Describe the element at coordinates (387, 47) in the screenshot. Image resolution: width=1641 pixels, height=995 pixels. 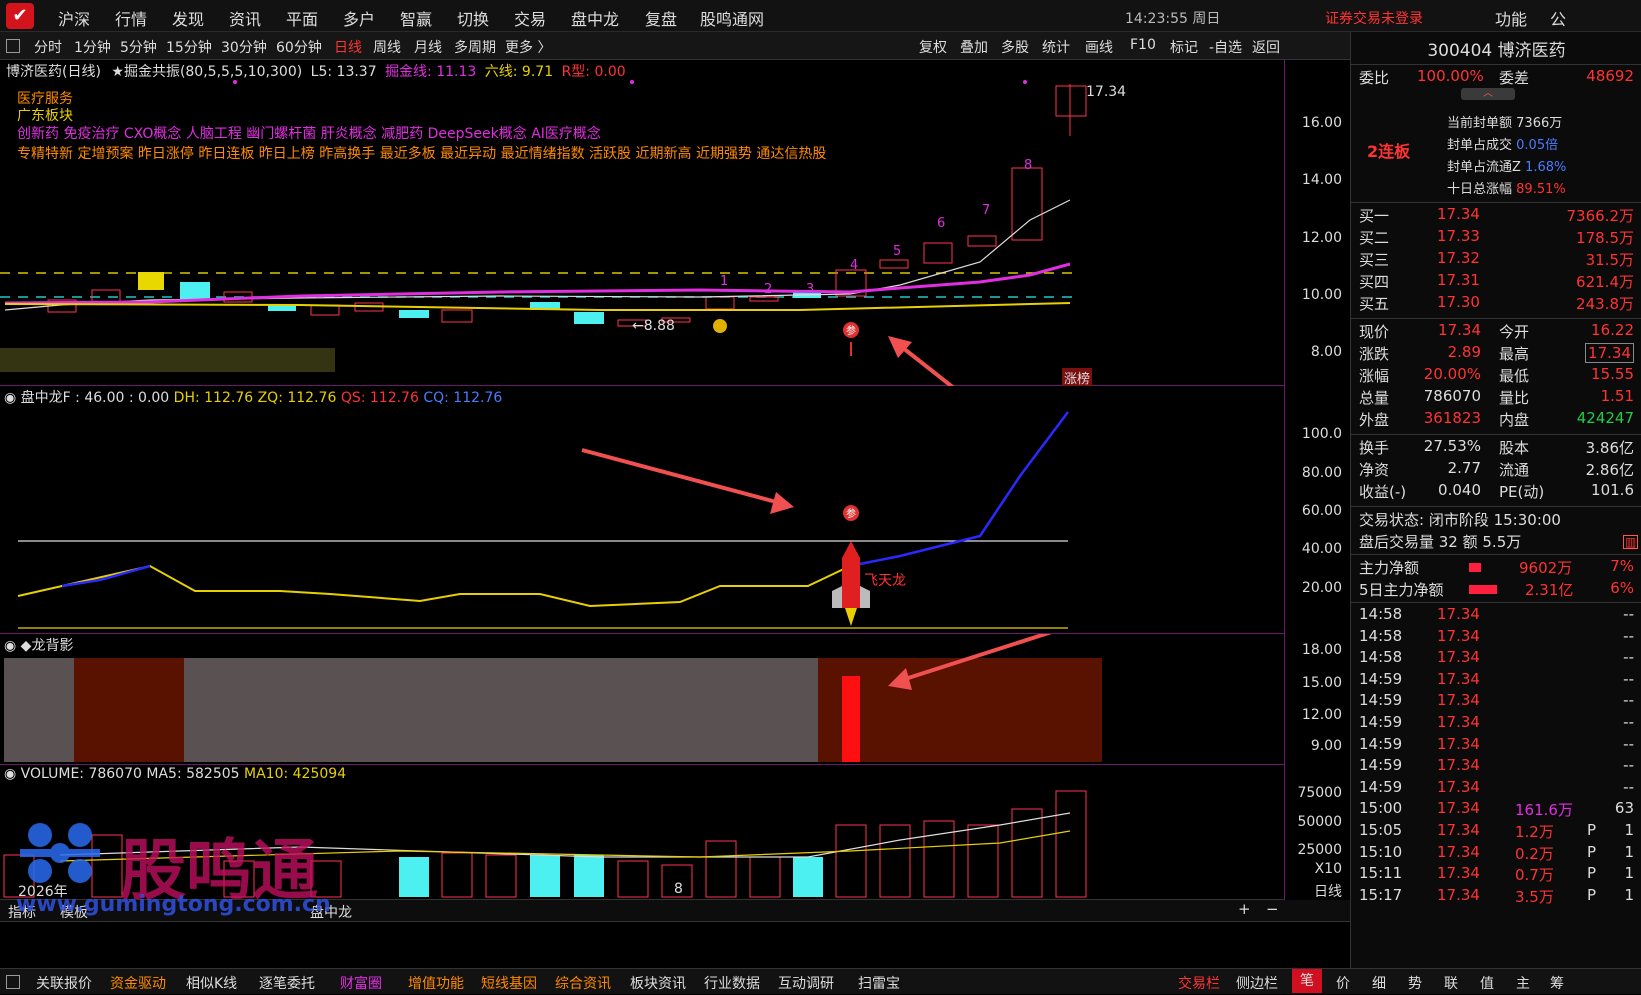
I see `period-weekly: 周线` at that location.